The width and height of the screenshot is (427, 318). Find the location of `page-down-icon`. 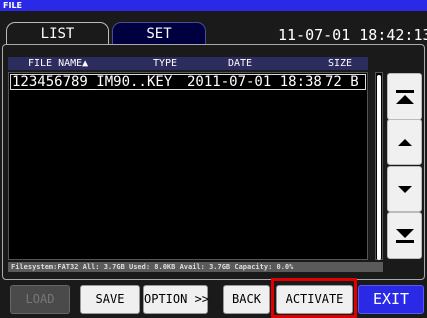

page-down-icon is located at coordinates (404, 235).